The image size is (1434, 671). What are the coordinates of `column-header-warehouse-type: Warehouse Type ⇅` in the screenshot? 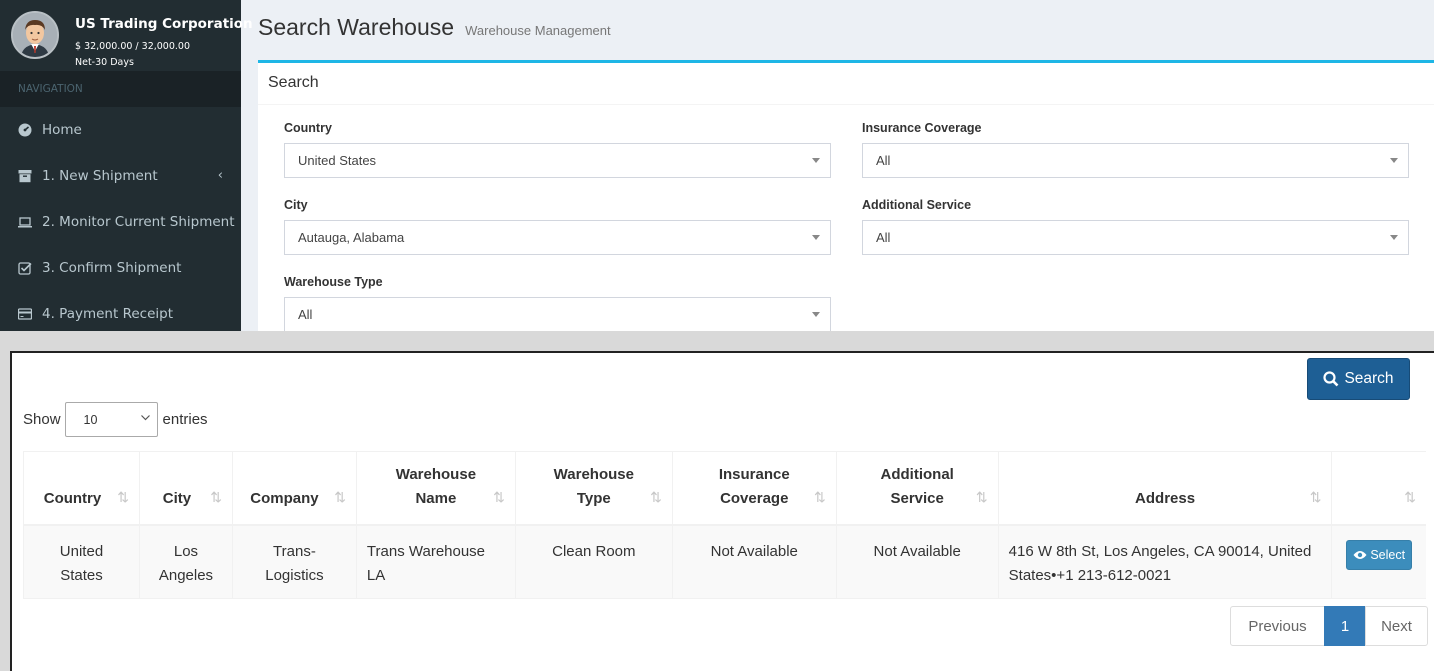 It's located at (593, 488).